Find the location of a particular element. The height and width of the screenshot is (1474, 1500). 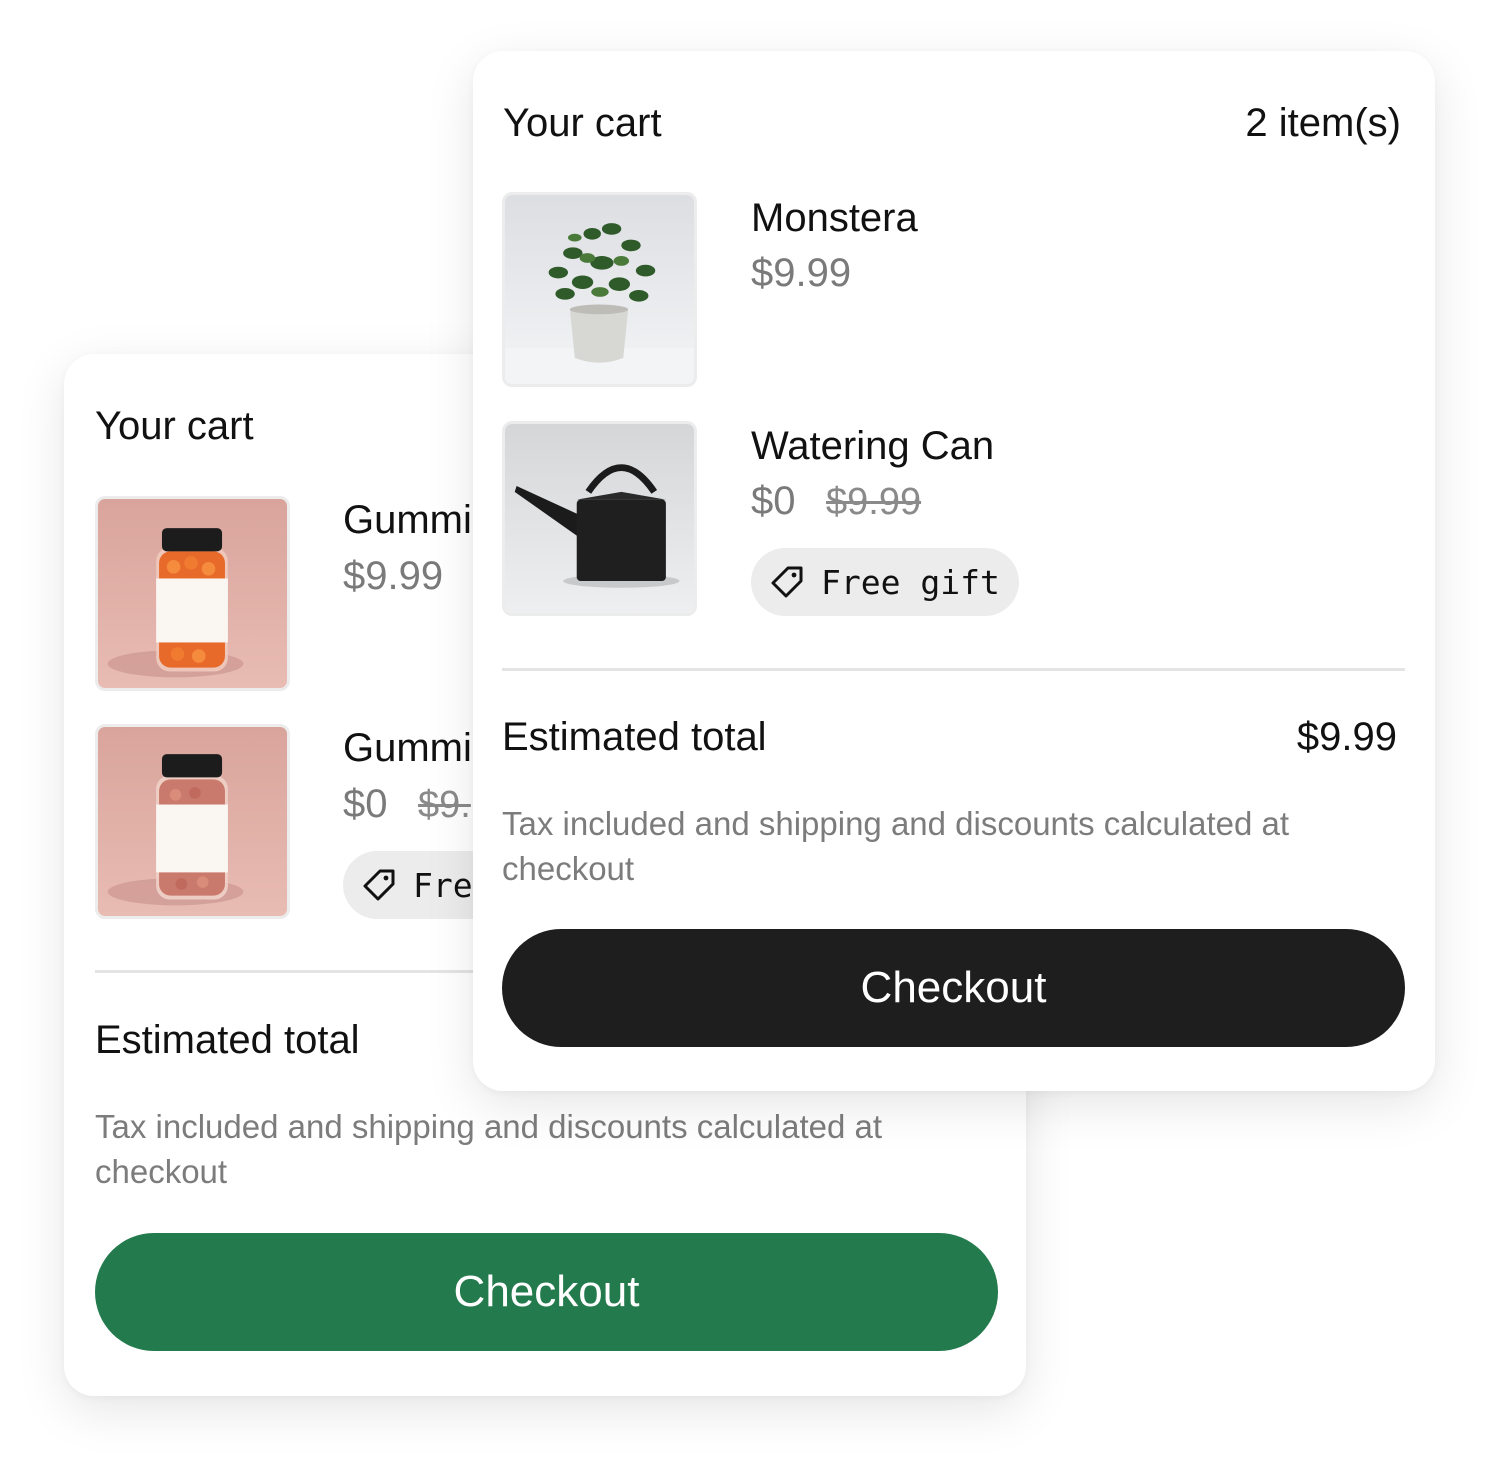

product-image-gummies-orange is located at coordinates (192, 593).